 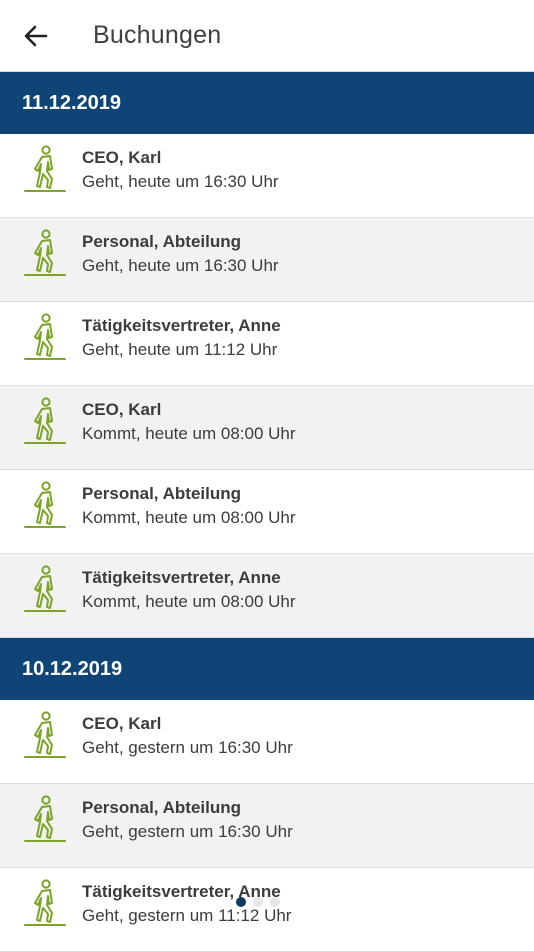 I want to click on app-header: Buchungen, so click(x=267, y=36).